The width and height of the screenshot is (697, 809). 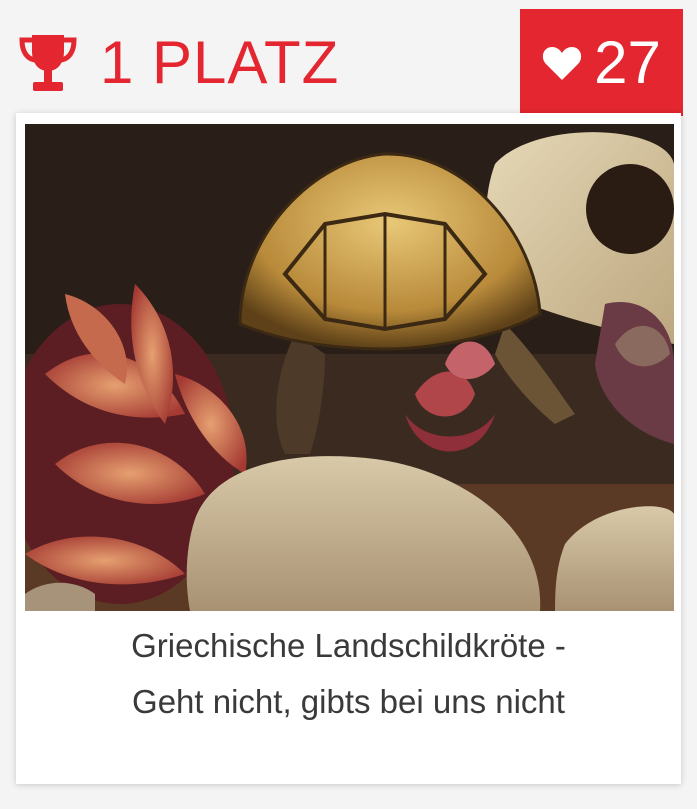 I want to click on caption-line-2: Geht nicht, gibts bei uns nicht, so click(x=348, y=701).